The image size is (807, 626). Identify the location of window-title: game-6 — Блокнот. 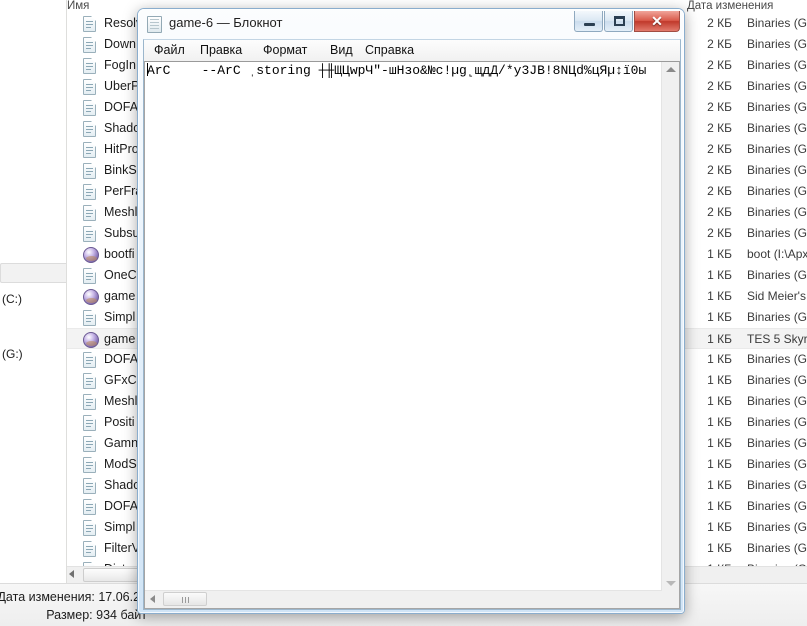
(226, 22).